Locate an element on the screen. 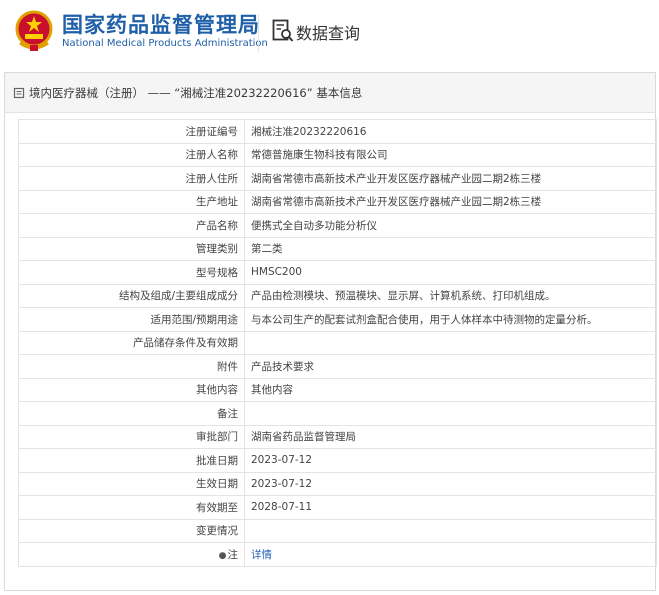 The image size is (659, 595). table-row: 产品储存条件及有效期 is located at coordinates (337, 342).